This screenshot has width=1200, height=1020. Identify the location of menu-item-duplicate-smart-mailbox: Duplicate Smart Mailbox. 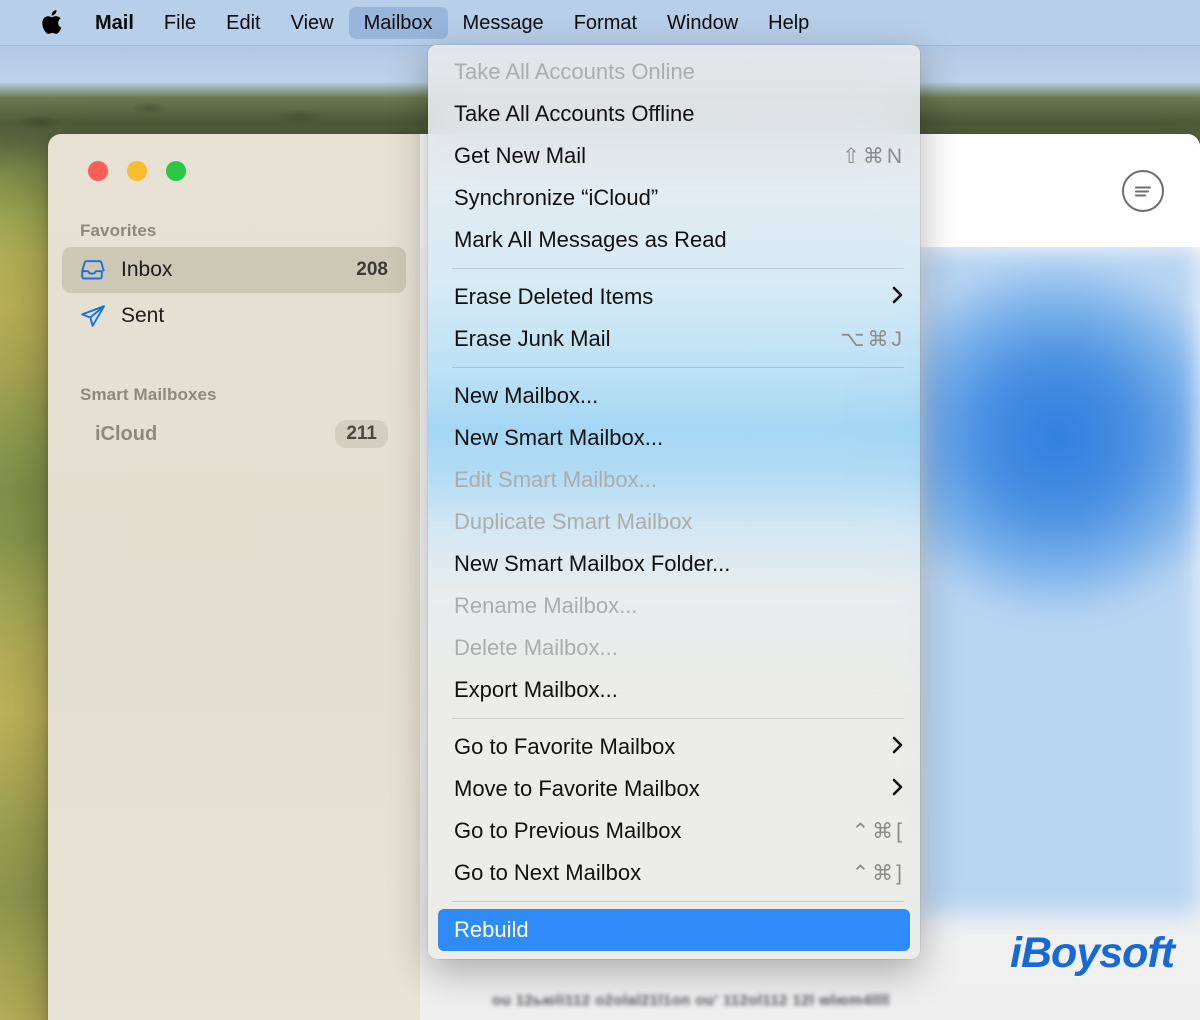
(674, 522).